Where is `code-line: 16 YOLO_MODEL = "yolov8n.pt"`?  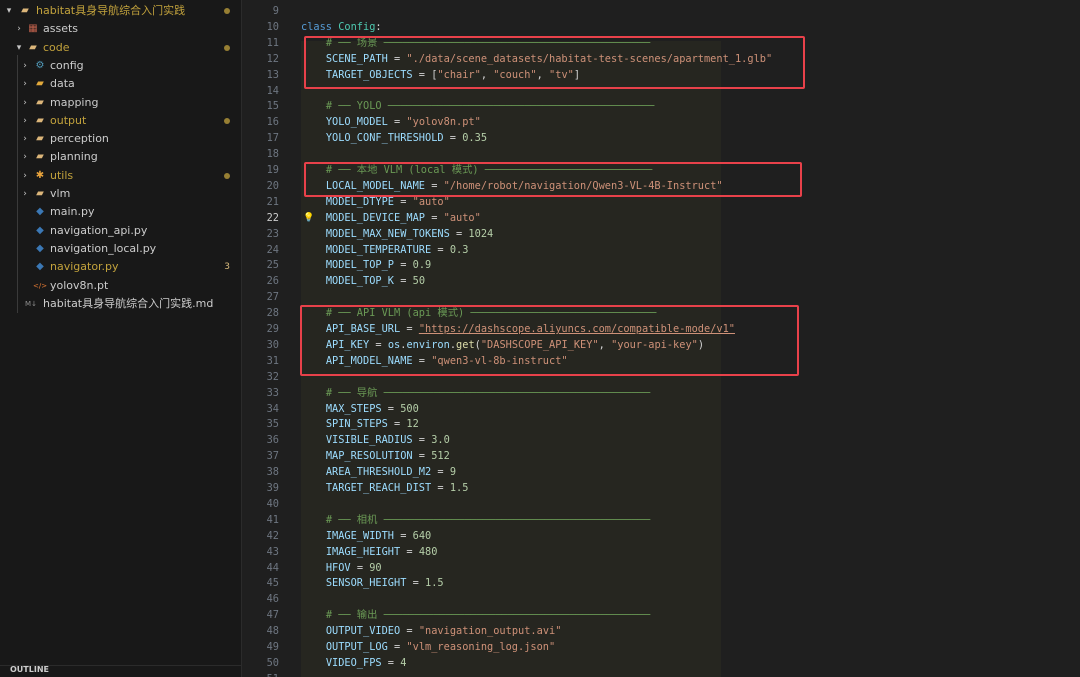
code-line: 16 YOLO_MODEL = "yolov8n.pt" is located at coordinates (661, 123).